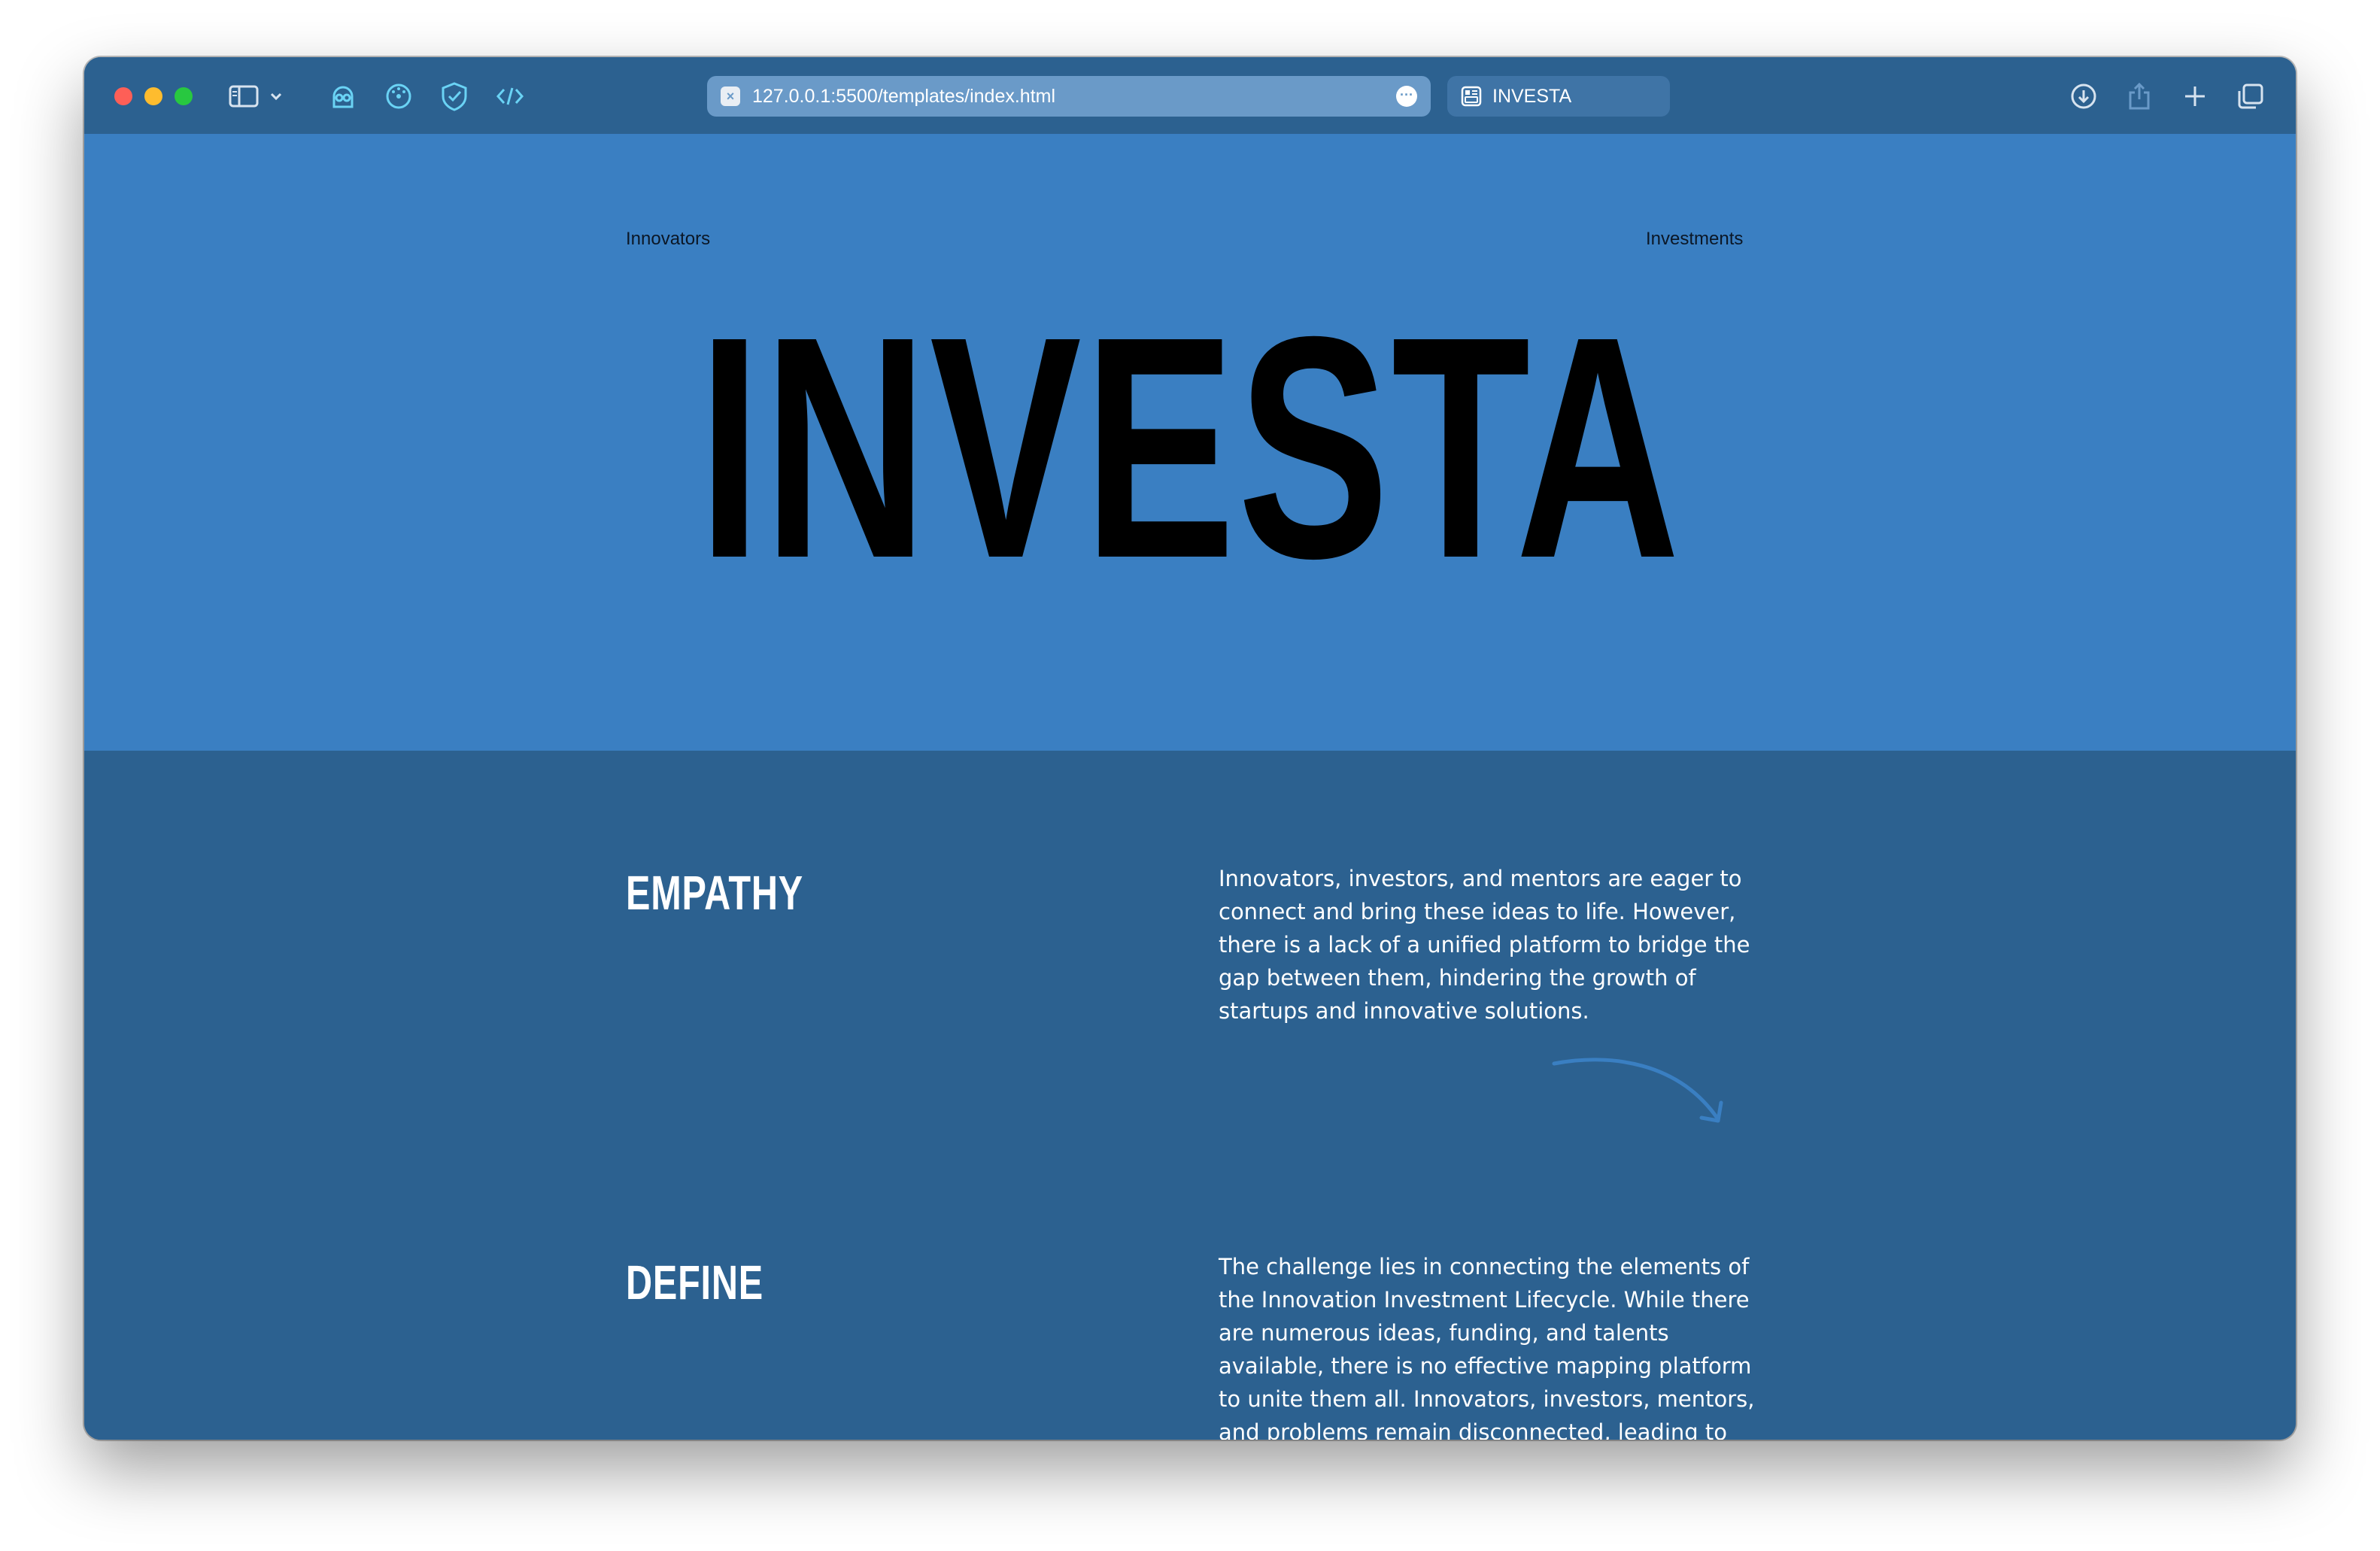 This screenshot has height=1551, width=2380. Describe the element at coordinates (184, 96) in the screenshot. I see `zoom-window-button` at that location.